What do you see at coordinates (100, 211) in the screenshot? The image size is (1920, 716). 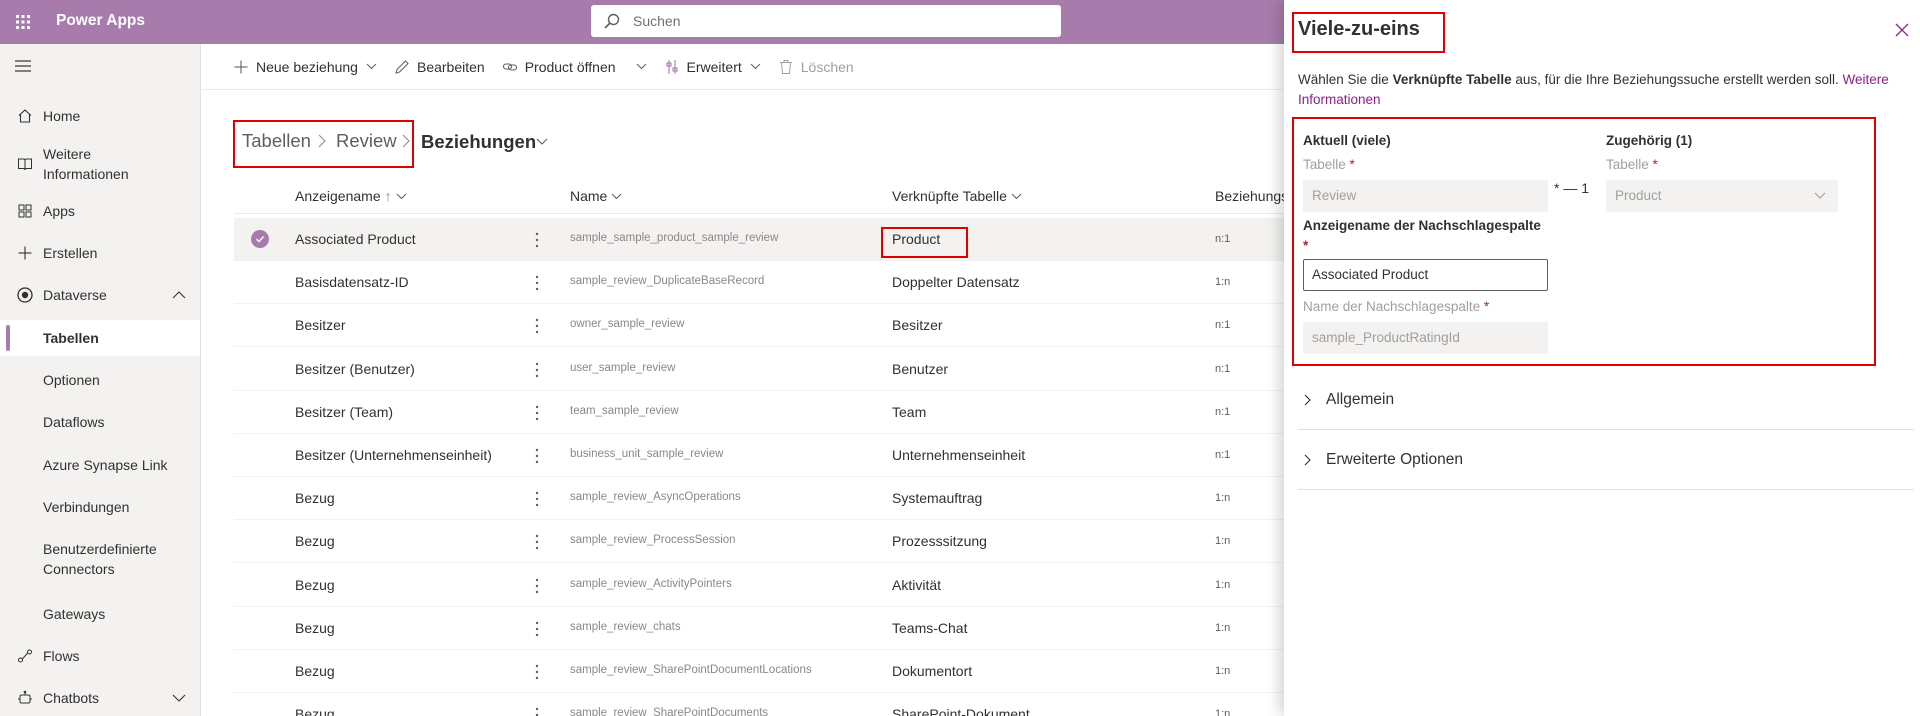 I see `sidebar-item-apps: Apps` at bounding box center [100, 211].